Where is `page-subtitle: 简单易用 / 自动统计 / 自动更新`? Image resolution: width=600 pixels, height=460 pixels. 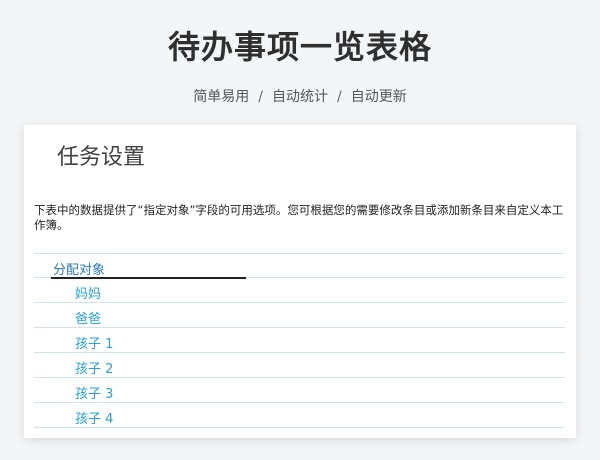
page-subtitle: 简单易用 / 自动统计 / 自动更新 is located at coordinates (300, 96).